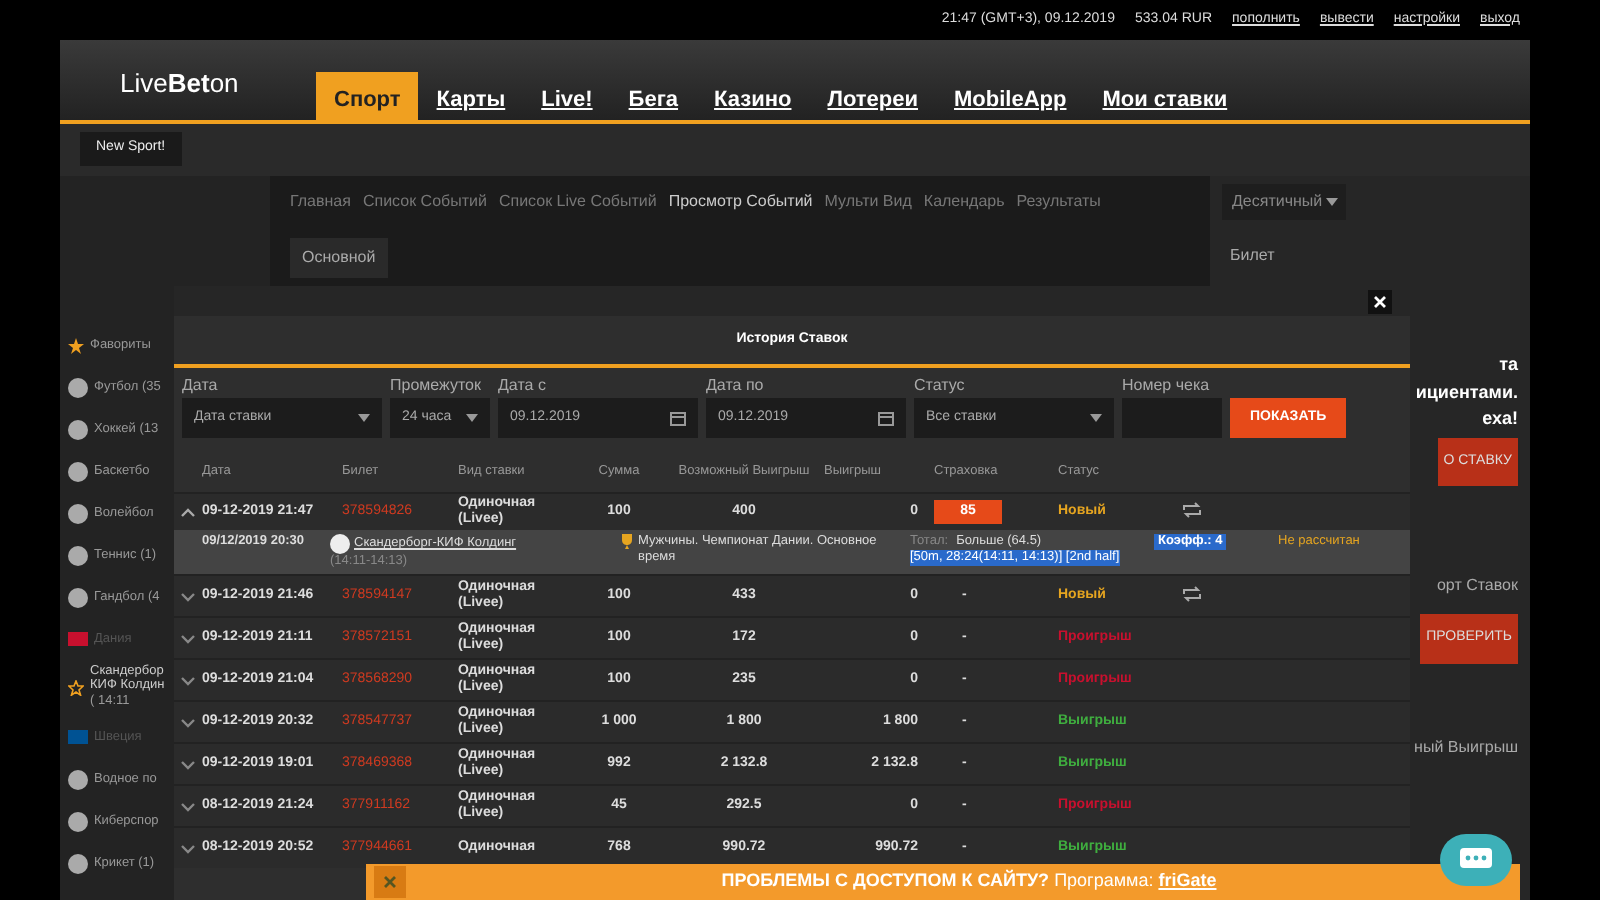  I want to click on breadcrumb-link: Список Live Событий, so click(577, 202).